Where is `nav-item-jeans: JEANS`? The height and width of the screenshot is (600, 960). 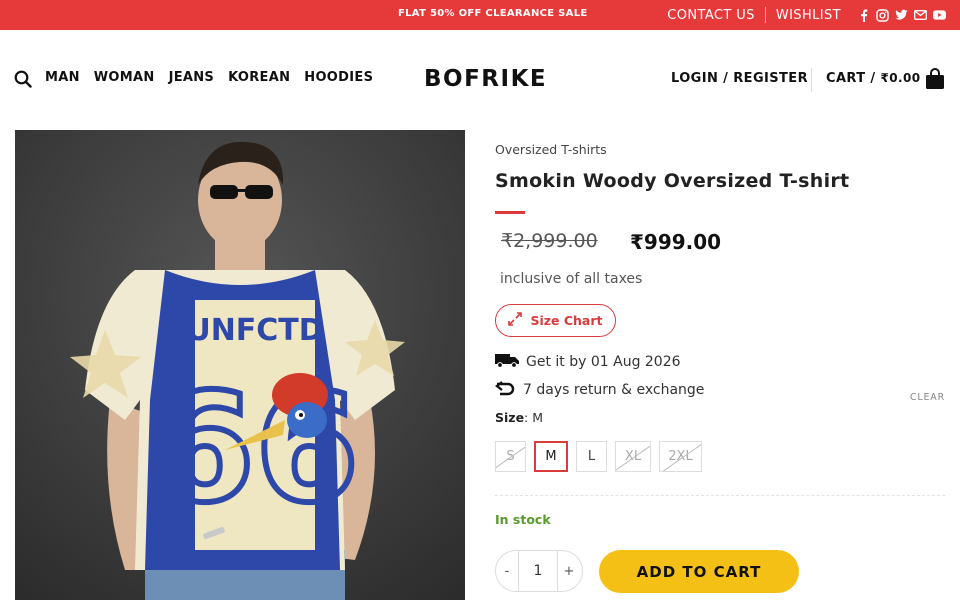 nav-item-jeans: JEANS is located at coordinates (192, 77).